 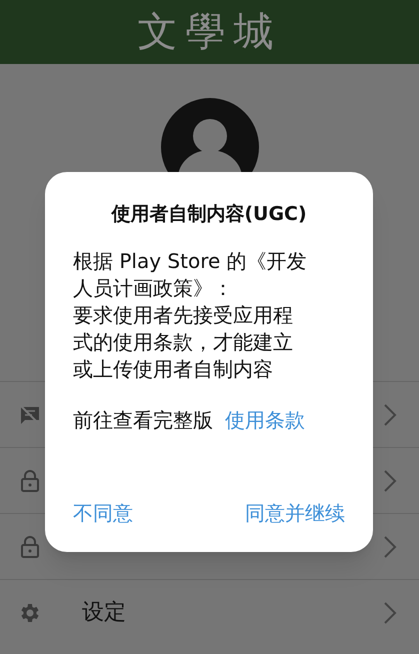 I want to click on dialog-text-line: 根据 Play Store 的《开发, so click(x=190, y=261).